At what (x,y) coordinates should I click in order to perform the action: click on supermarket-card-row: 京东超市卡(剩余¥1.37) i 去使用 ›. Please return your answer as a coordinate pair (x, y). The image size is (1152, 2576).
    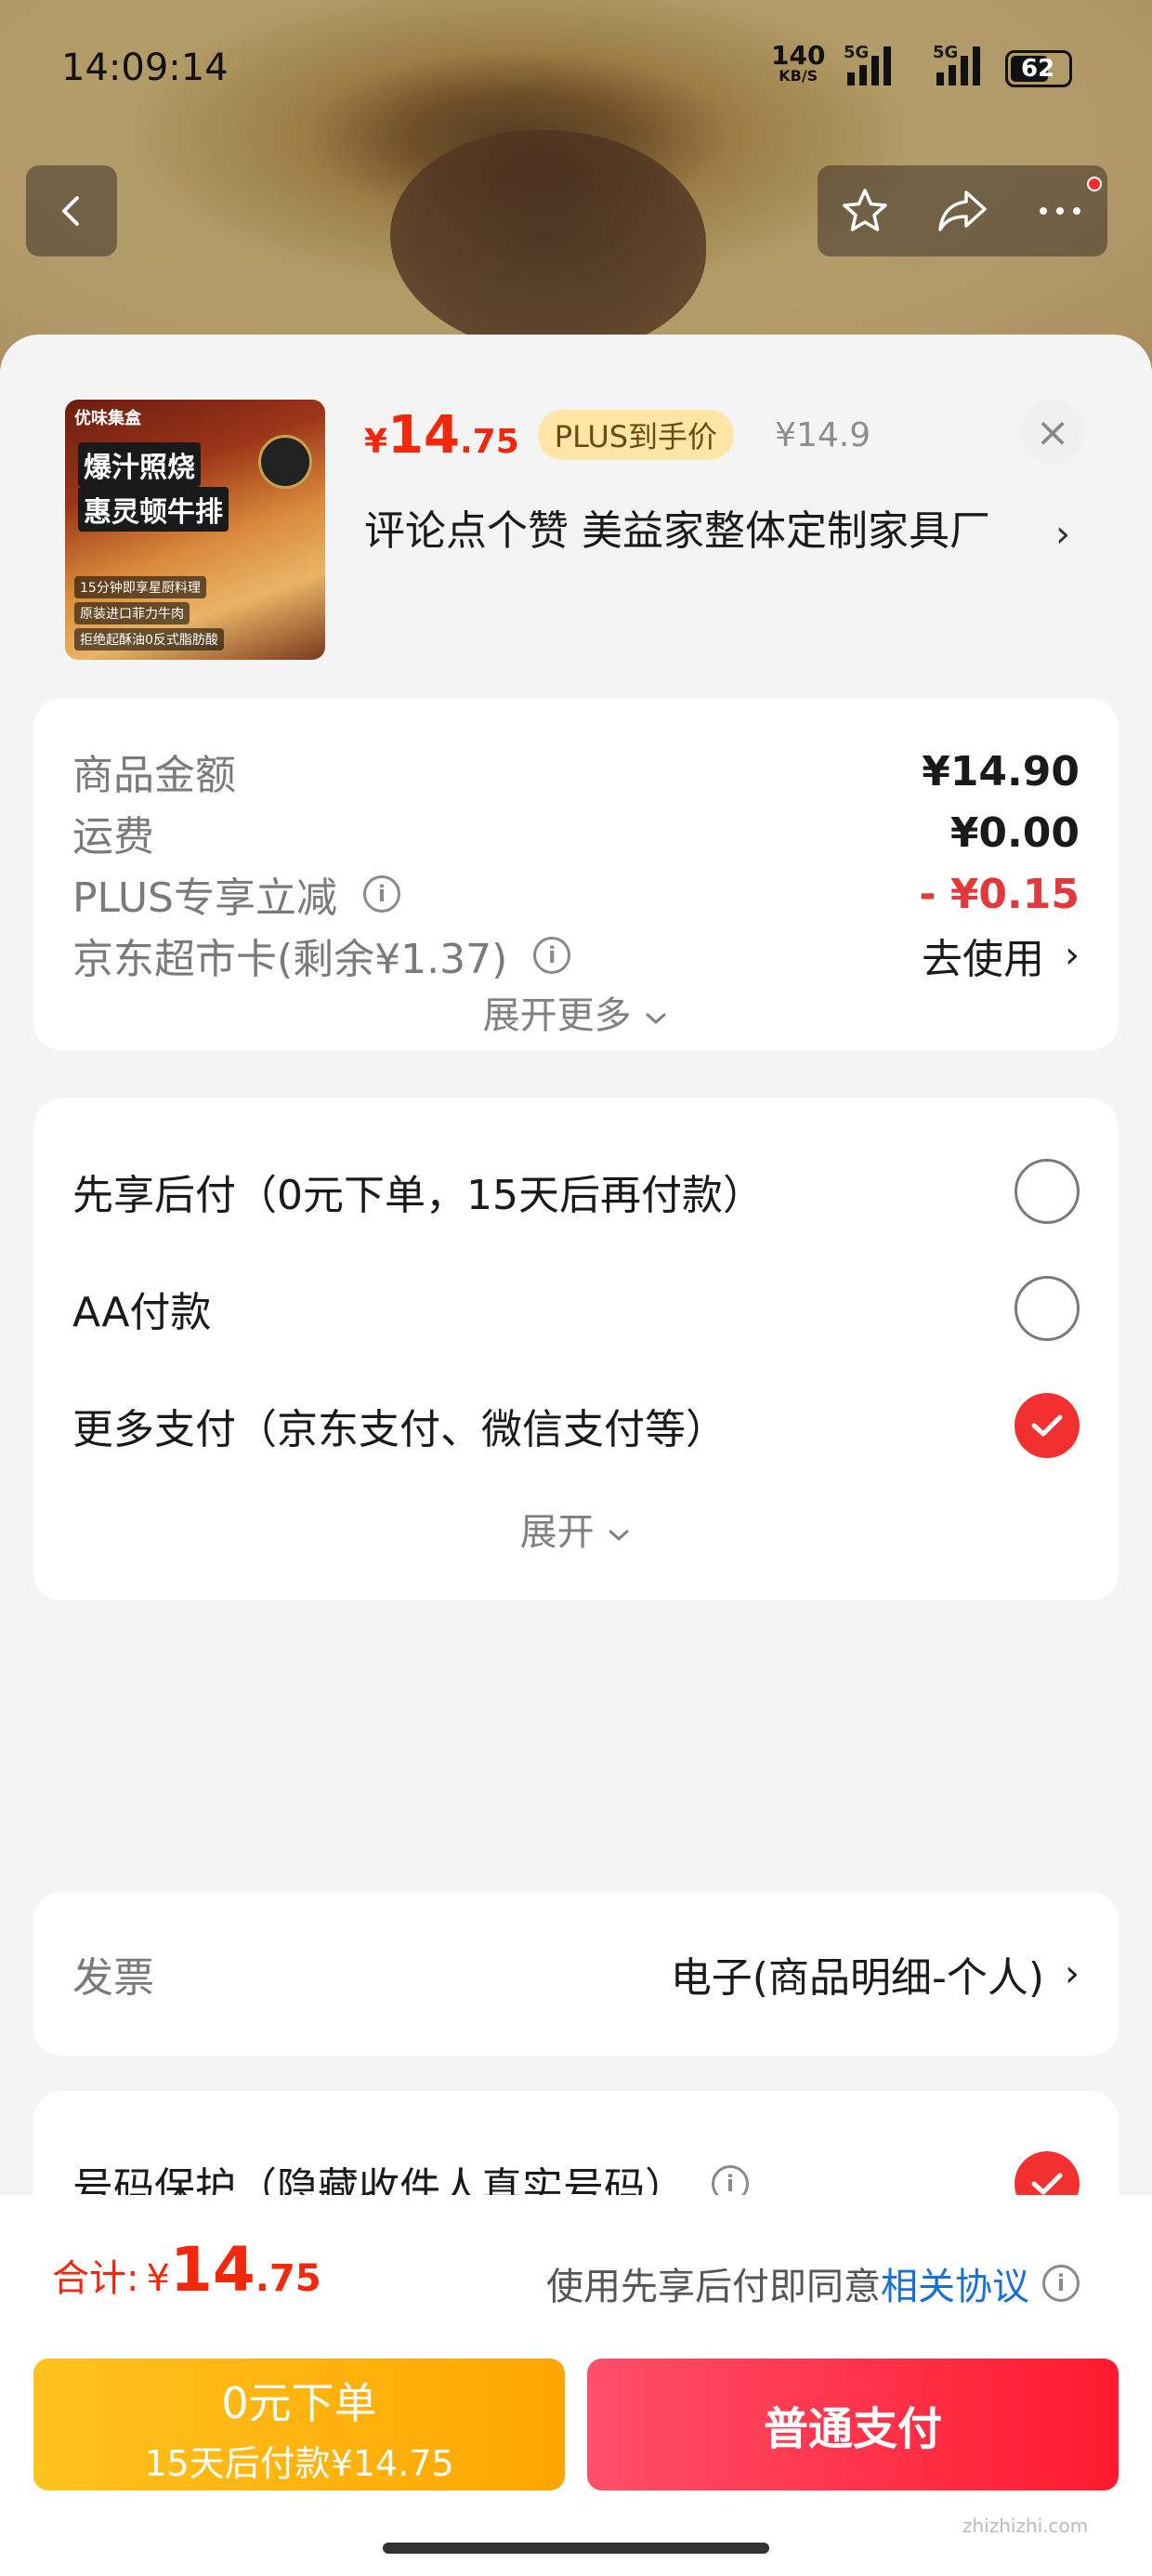
    Looking at the image, I should click on (576, 955).